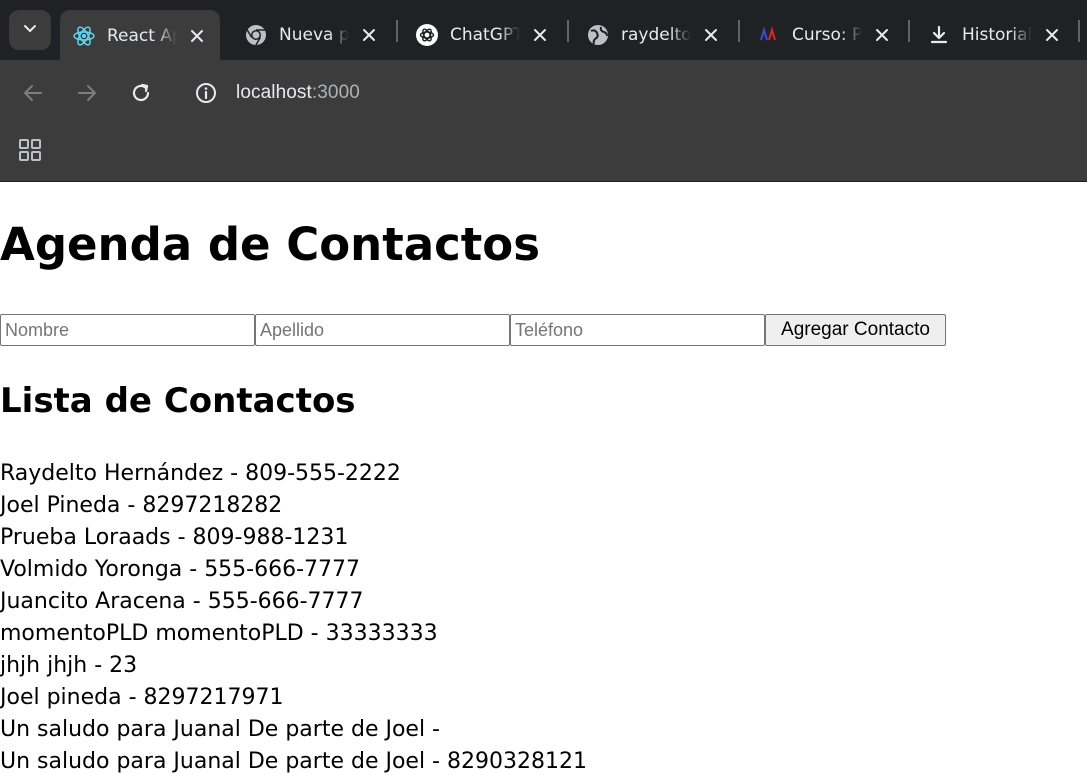 This screenshot has height=774, width=1087. I want to click on tab-search-button, so click(30, 30).